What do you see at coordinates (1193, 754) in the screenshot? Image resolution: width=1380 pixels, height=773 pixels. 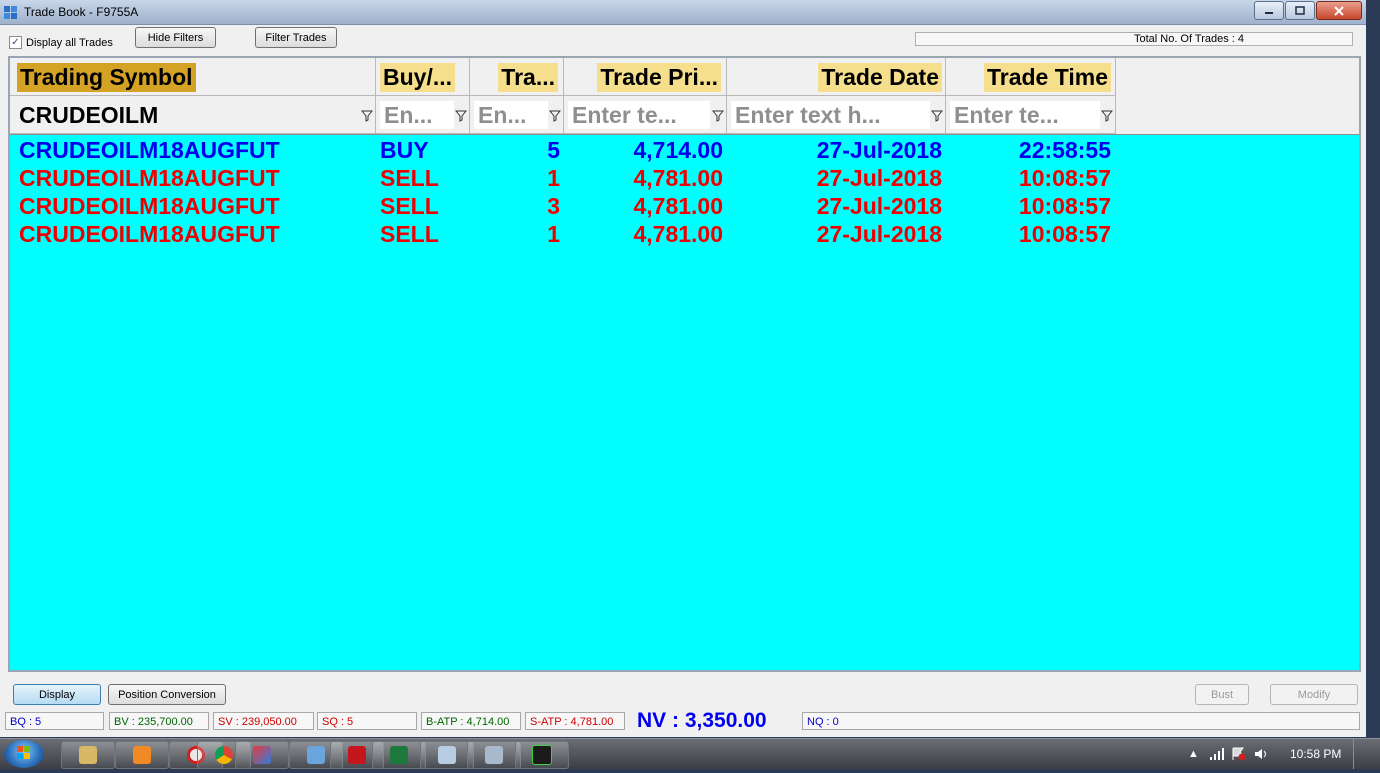 I see `tray-expand-icon: ▲` at bounding box center [1193, 754].